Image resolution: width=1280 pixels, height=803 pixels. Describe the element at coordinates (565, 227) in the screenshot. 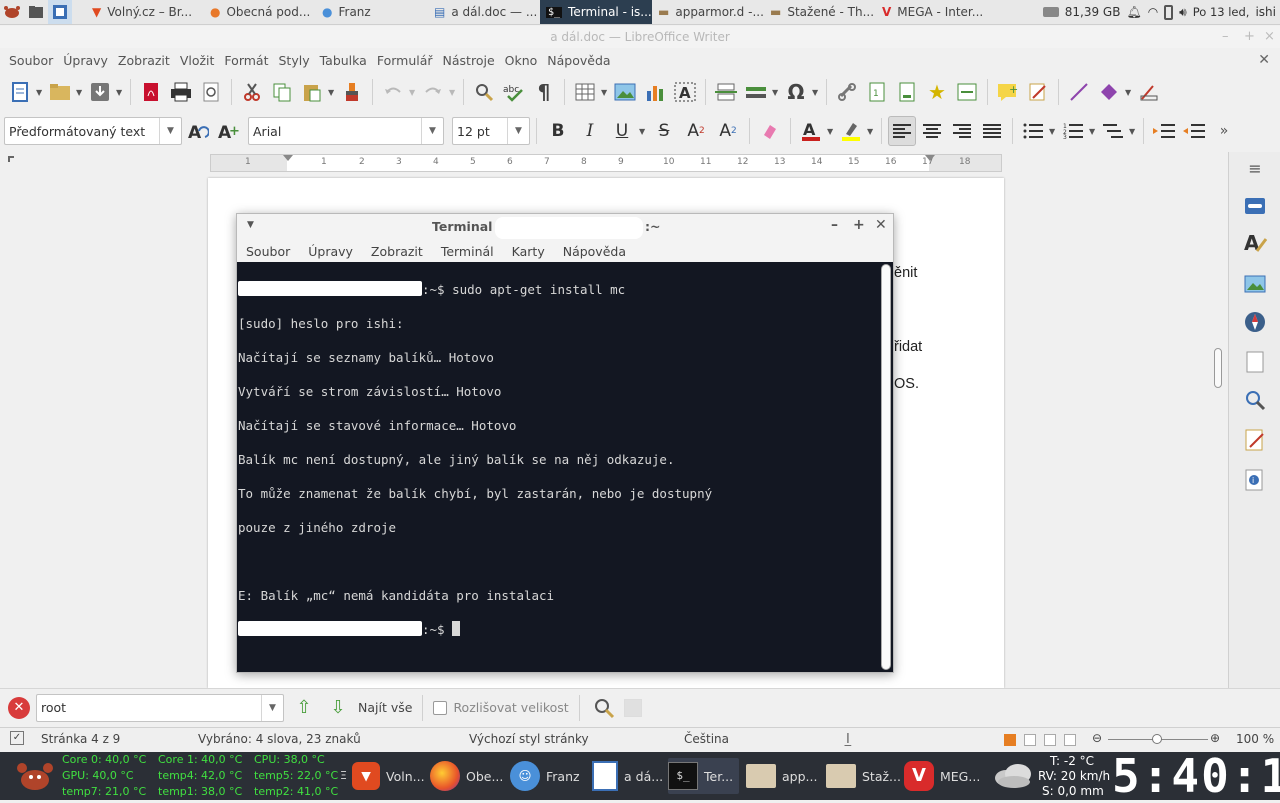

I see `terminal-title-bar: ▼ Terminal - :~ – + ✕` at that location.